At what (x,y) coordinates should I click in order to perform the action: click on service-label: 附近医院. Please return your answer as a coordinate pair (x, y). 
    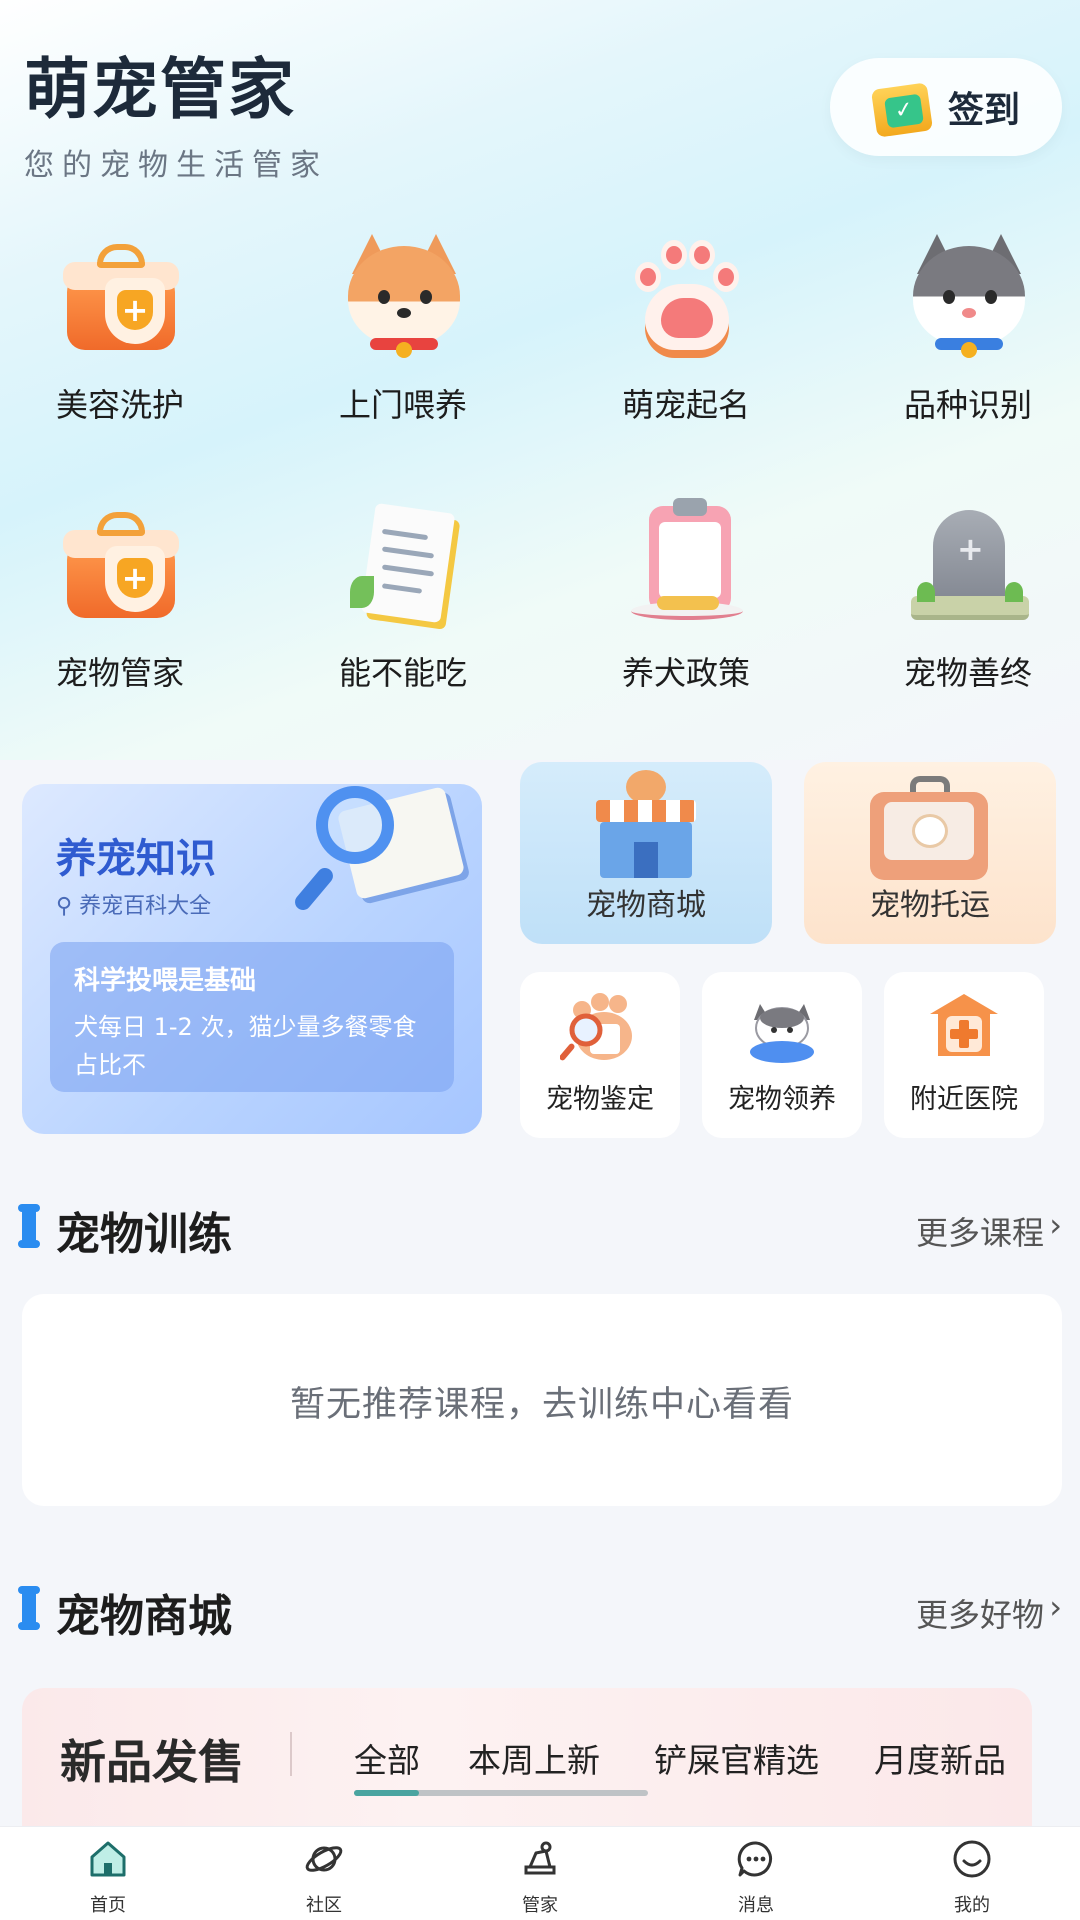
    Looking at the image, I should click on (964, 1099).